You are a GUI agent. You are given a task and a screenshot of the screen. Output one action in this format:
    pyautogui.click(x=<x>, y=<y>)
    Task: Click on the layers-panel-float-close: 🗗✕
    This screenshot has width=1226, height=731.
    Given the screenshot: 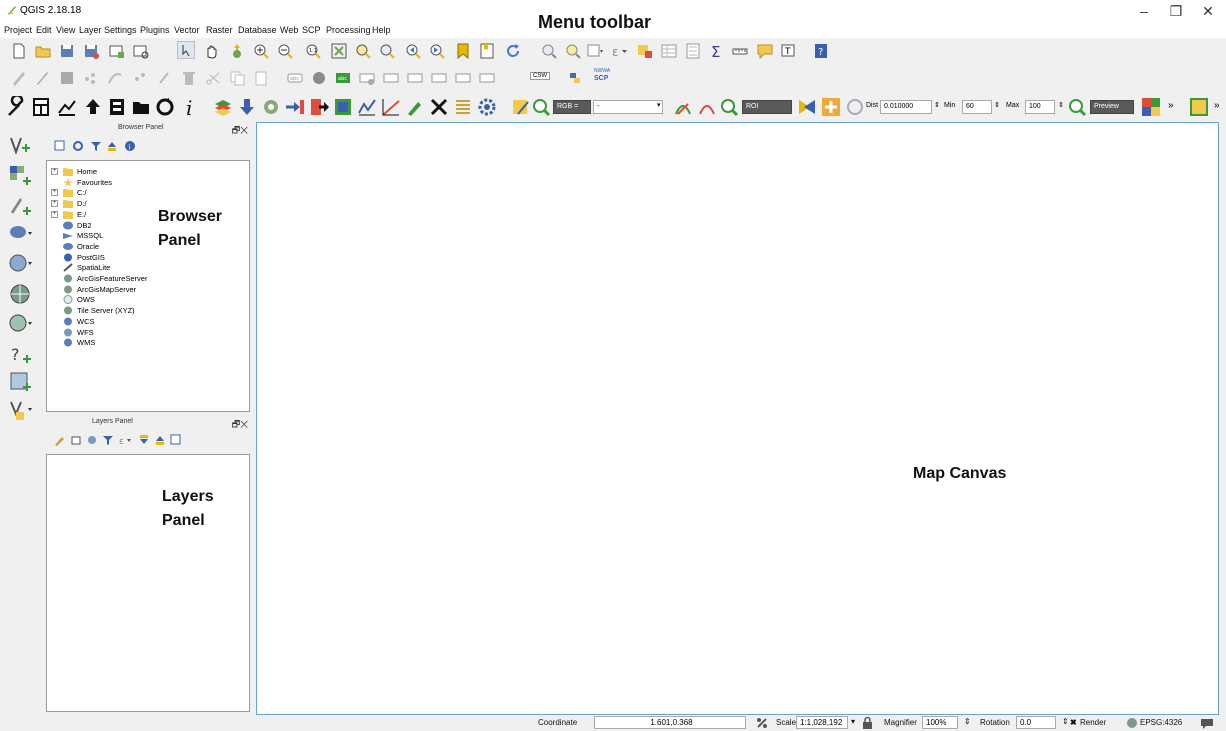 What is the action you would take?
    pyautogui.click(x=240, y=425)
    